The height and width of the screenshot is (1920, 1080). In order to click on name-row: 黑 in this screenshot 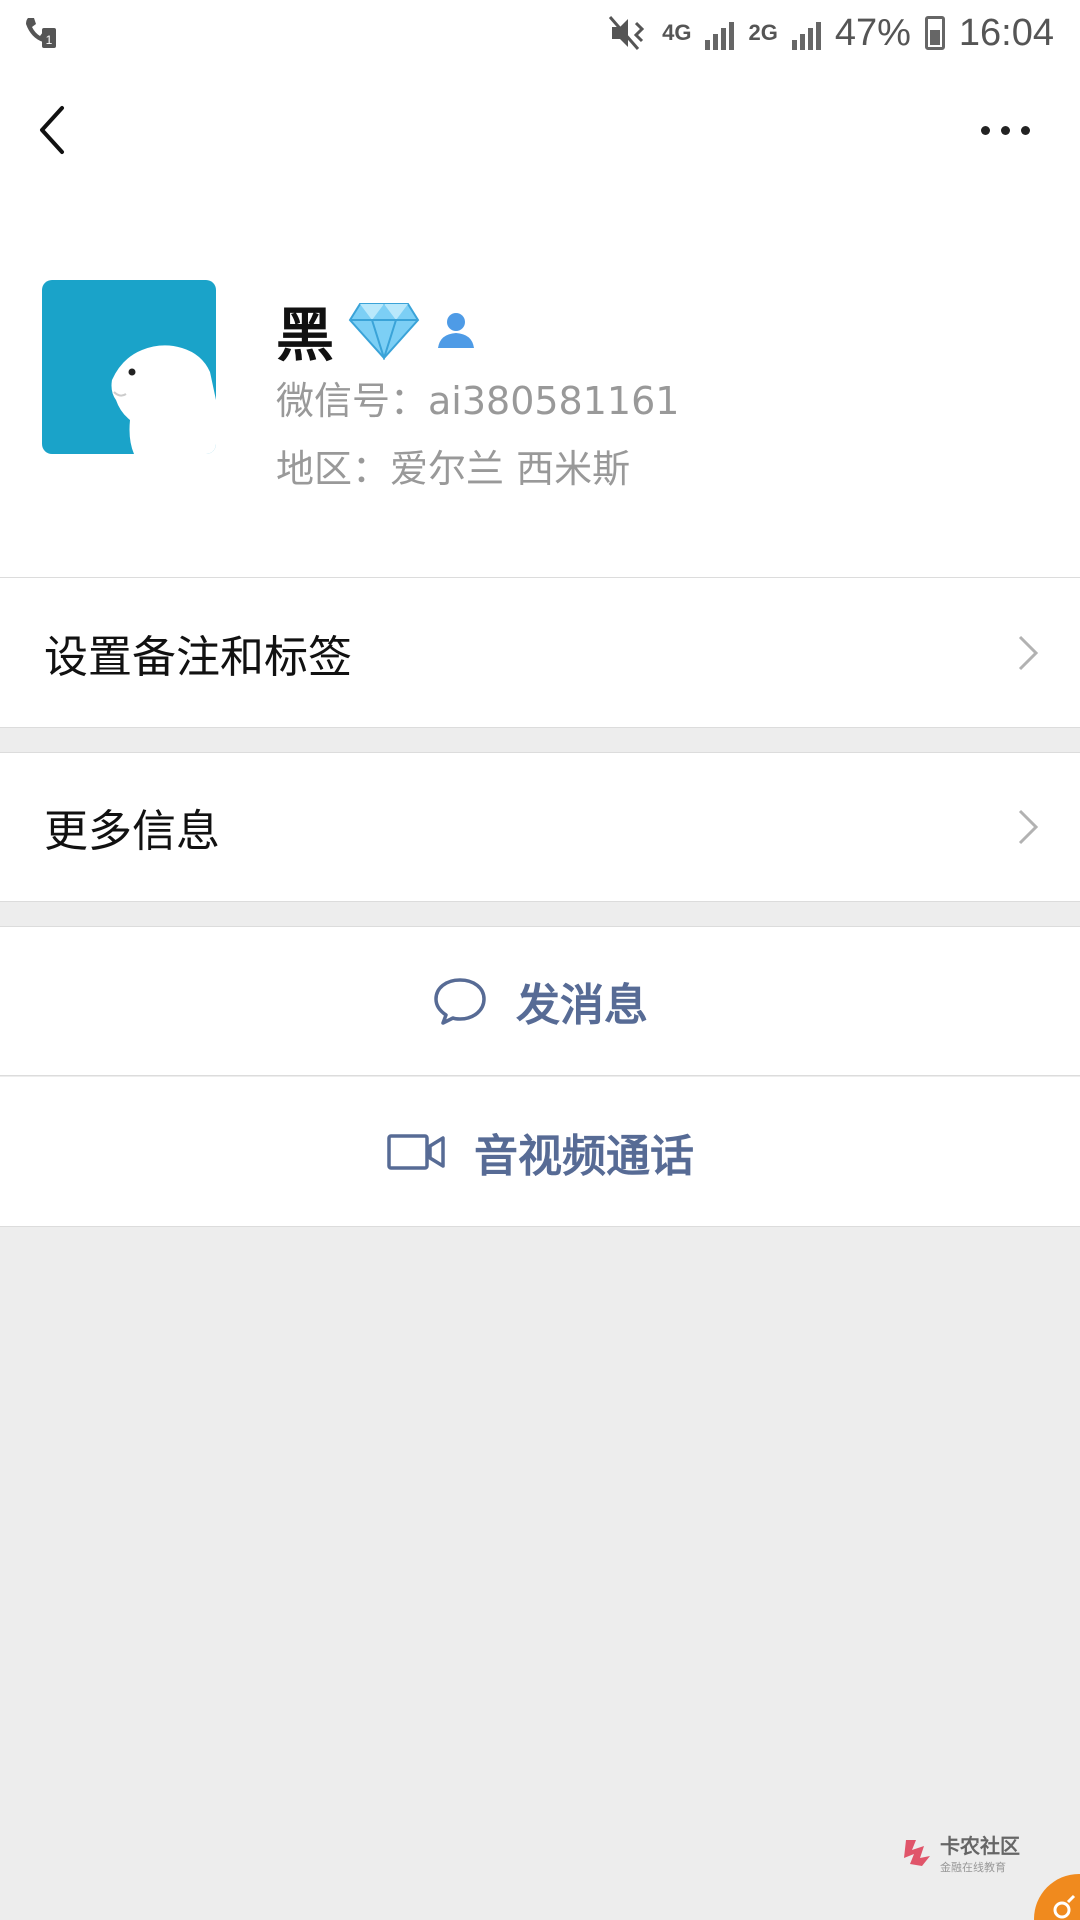, I will do `click(377, 330)`.